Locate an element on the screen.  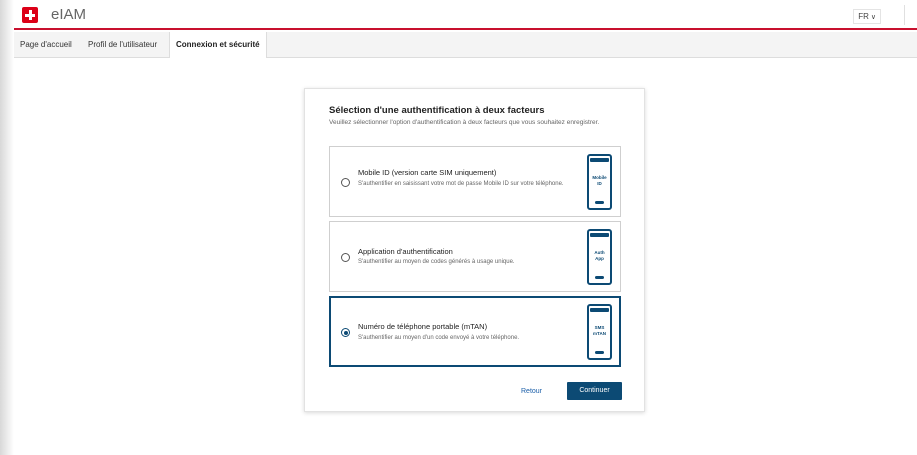
option-title: Mobile ID (version carte SIM uniquement) is located at coordinates (427, 172).